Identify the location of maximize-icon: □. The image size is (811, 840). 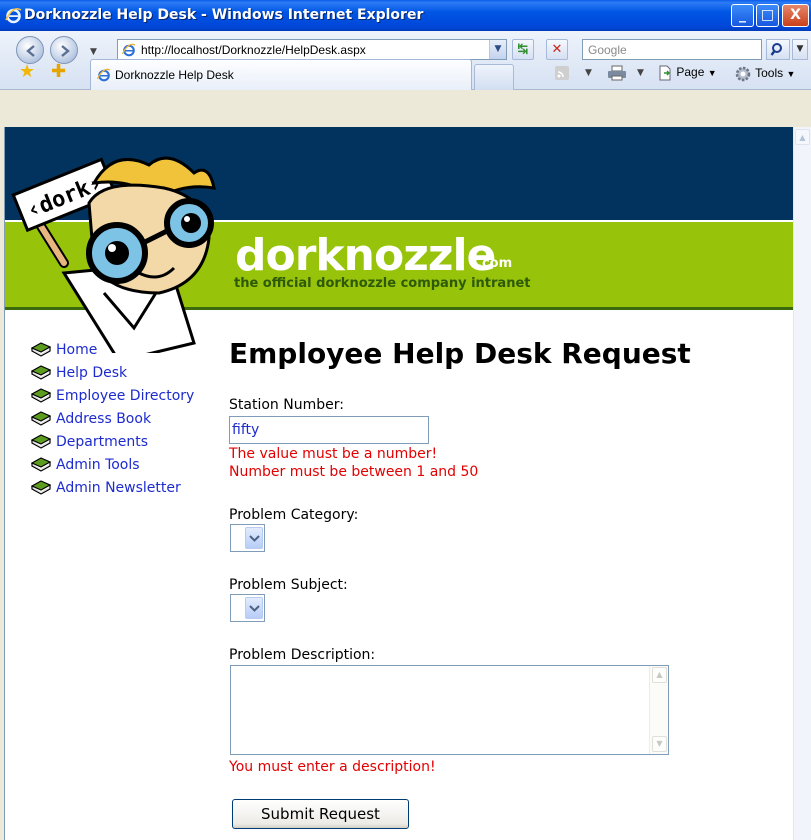
(767, 15).